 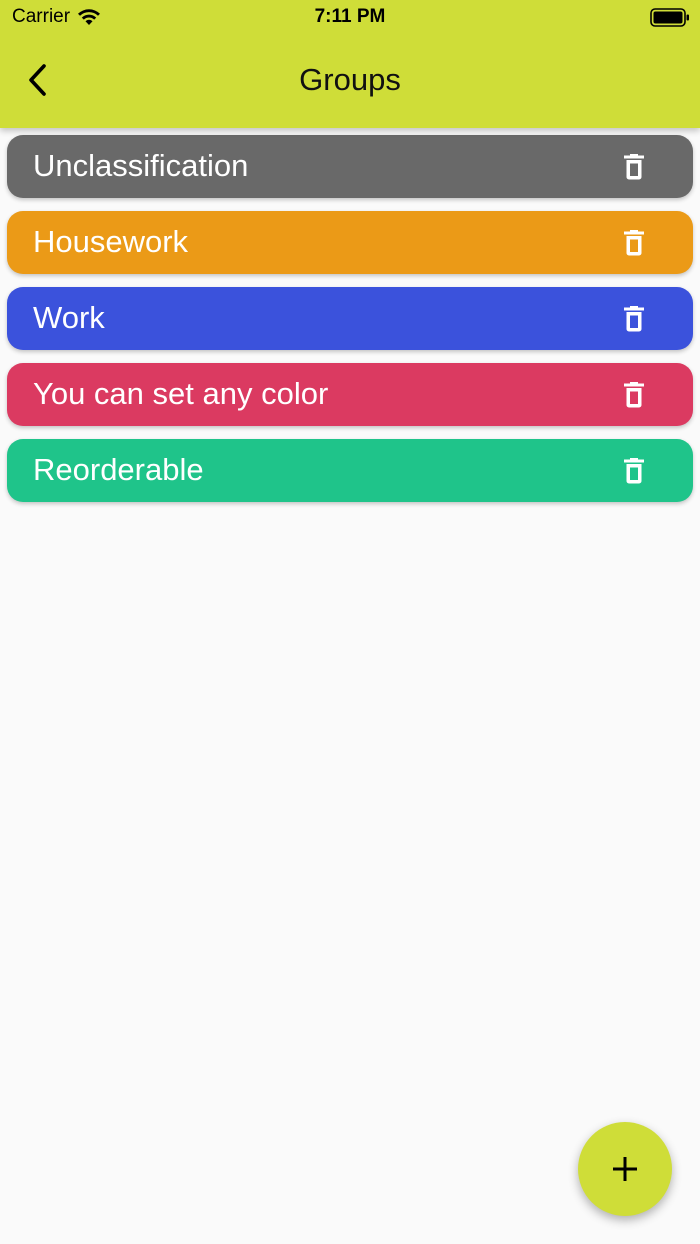 I want to click on status-bar: Carrier 7:11 PM, so click(x=350, y=18).